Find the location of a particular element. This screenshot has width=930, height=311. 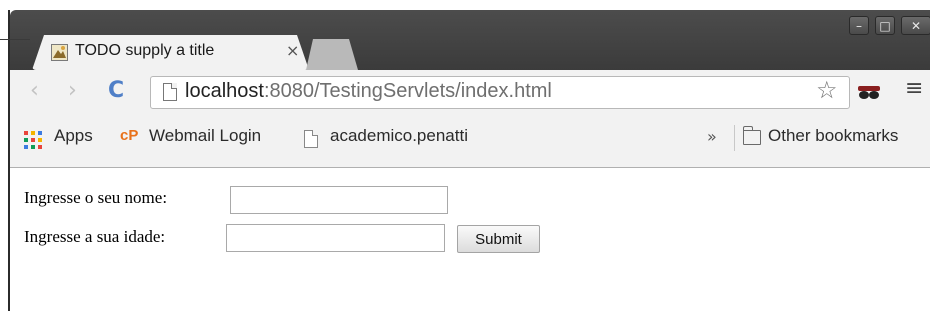

back-button: ‹ is located at coordinates (34, 91).